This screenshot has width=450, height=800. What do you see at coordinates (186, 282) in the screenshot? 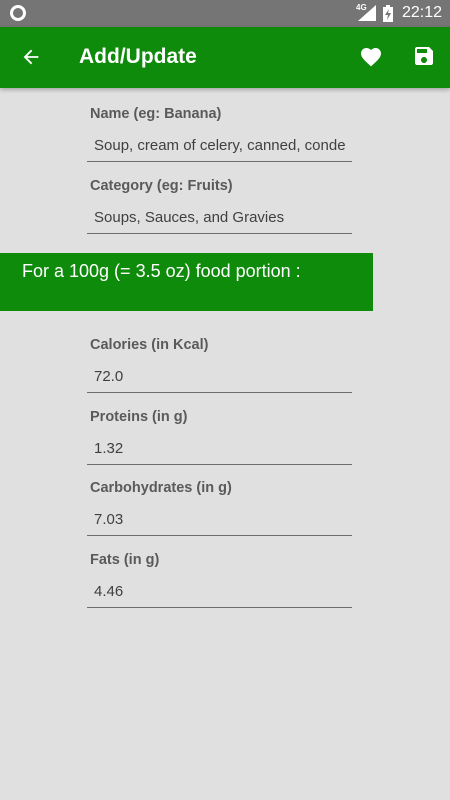
I see `portion-banner: For a 100g (= 3.5 oz) food portion :` at bounding box center [186, 282].